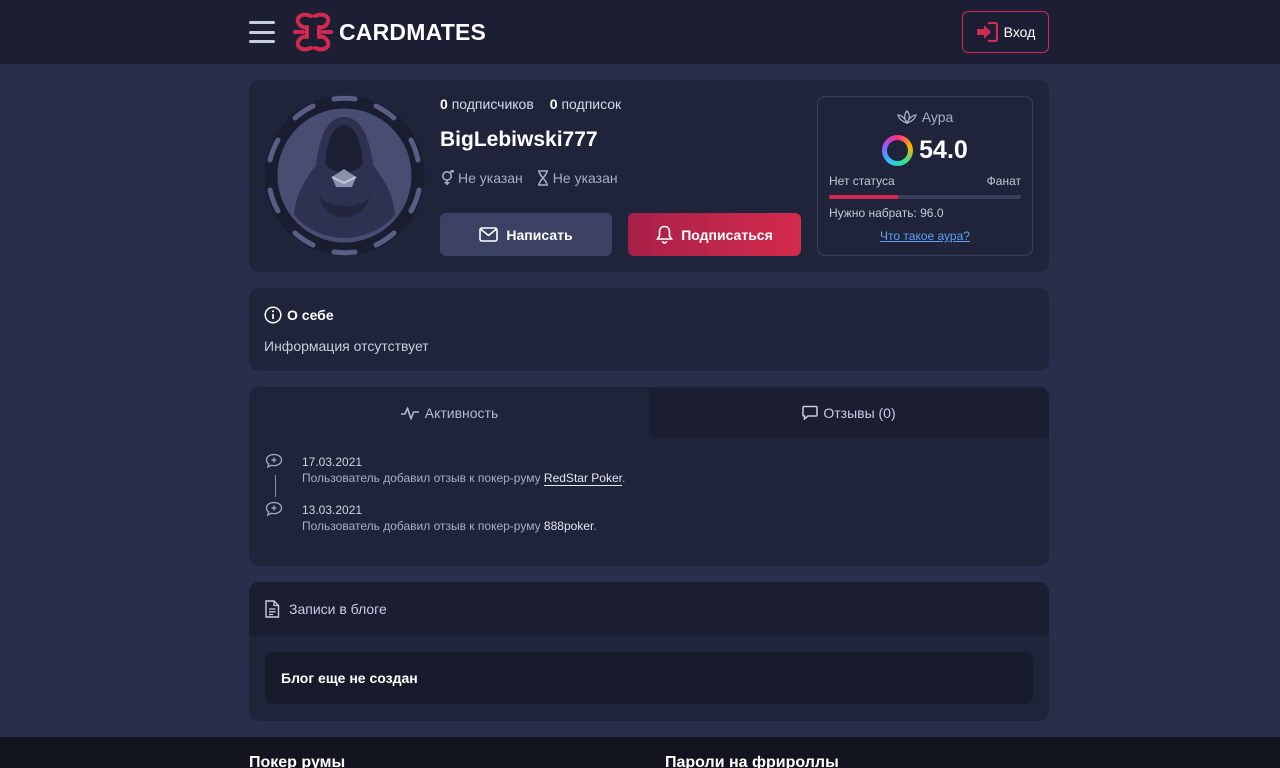 Image resolution: width=1280 pixels, height=768 pixels. What do you see at coordinates (489, 234) in the screenshot?
I see `envelope-icon` at bounding box center [489, 234].